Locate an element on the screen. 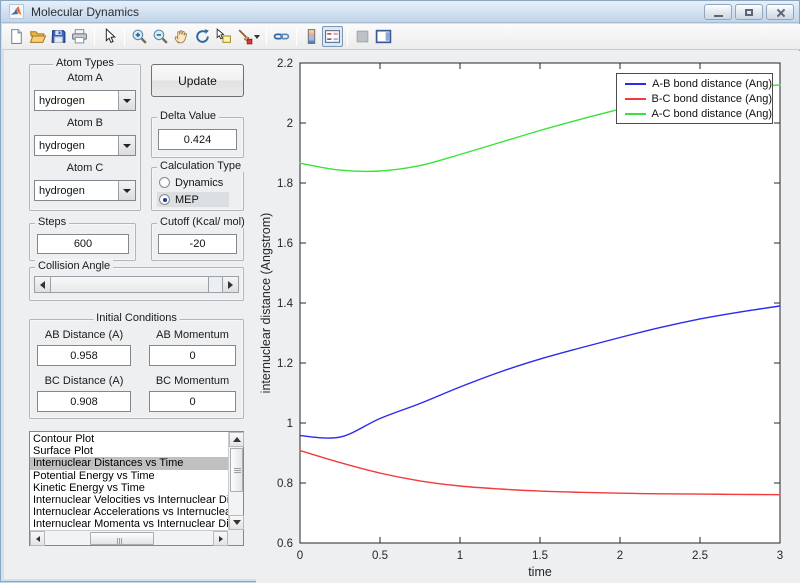 This screenshot has height=583, width=800. bc-distance-field is located at coordinates (84, 401).